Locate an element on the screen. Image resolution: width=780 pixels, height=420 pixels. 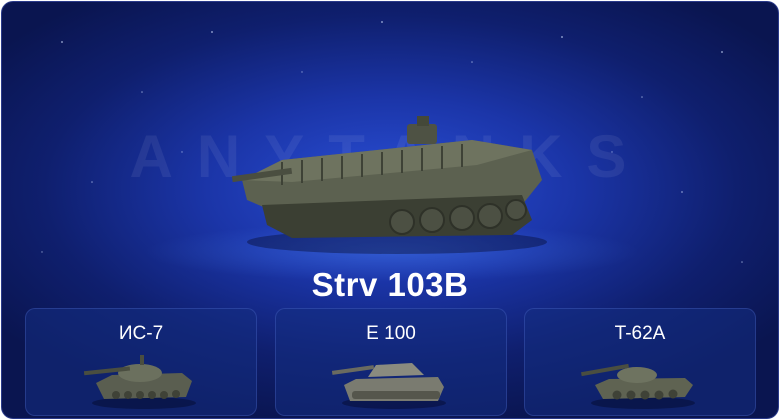
option-is7-button: ИС-7 is located at coordinates (141, 362).